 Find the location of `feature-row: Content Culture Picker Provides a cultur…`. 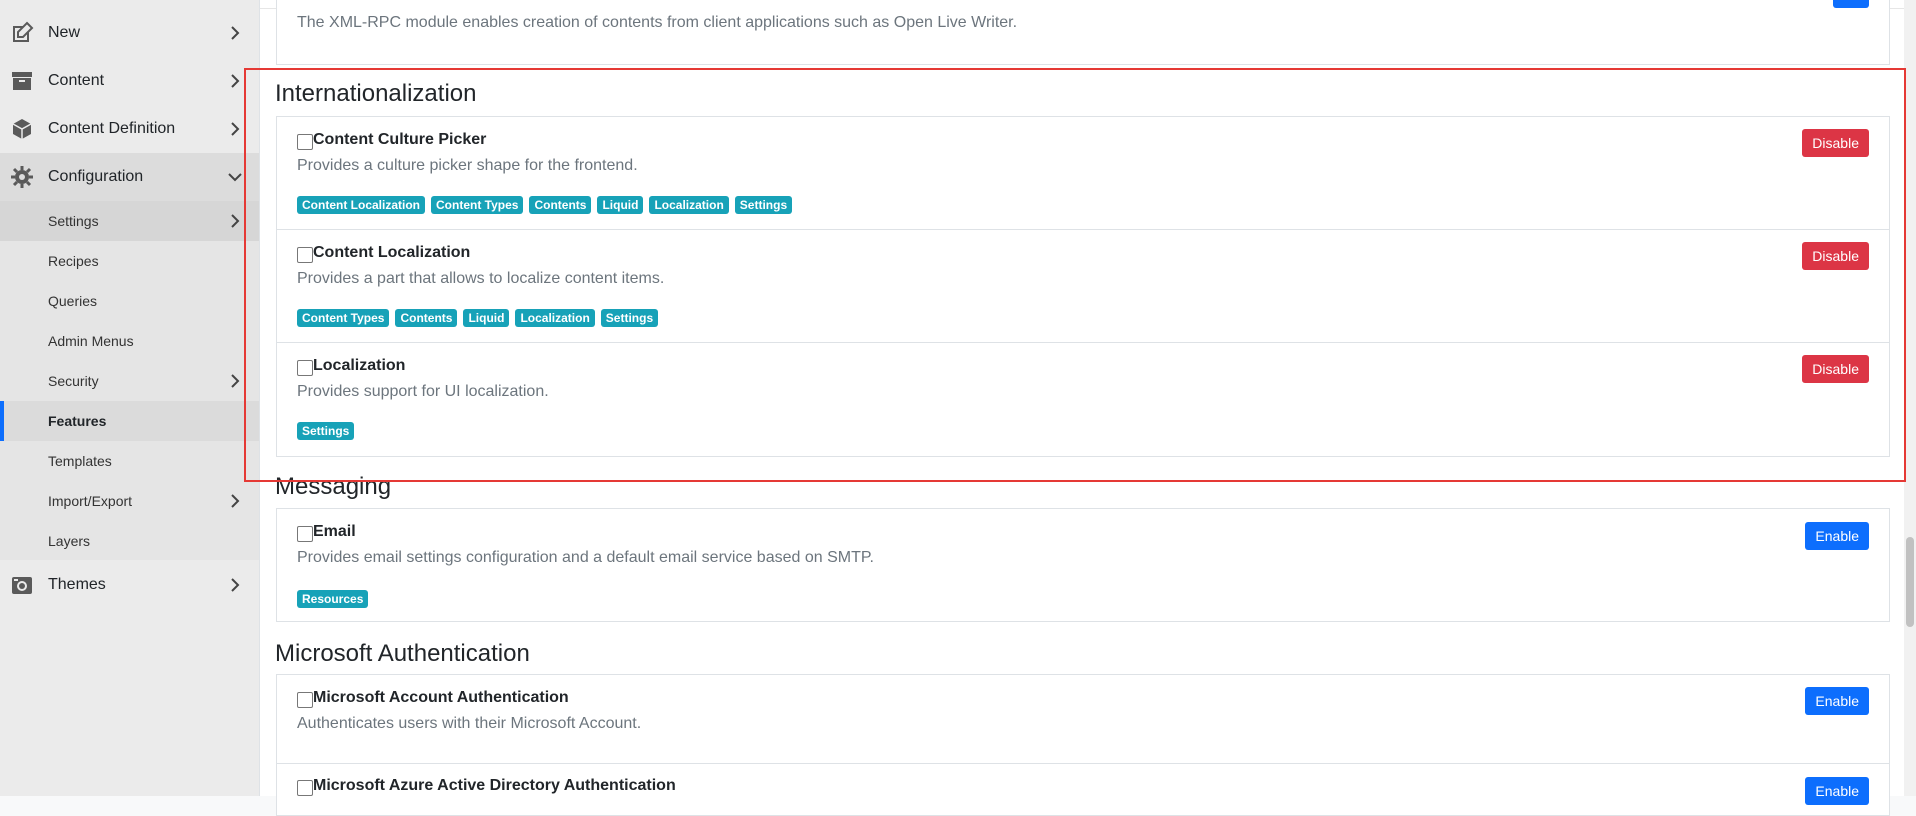

feature-row: Content Culture Picker Provides a cultur… is located at coordinates (1083, 173).